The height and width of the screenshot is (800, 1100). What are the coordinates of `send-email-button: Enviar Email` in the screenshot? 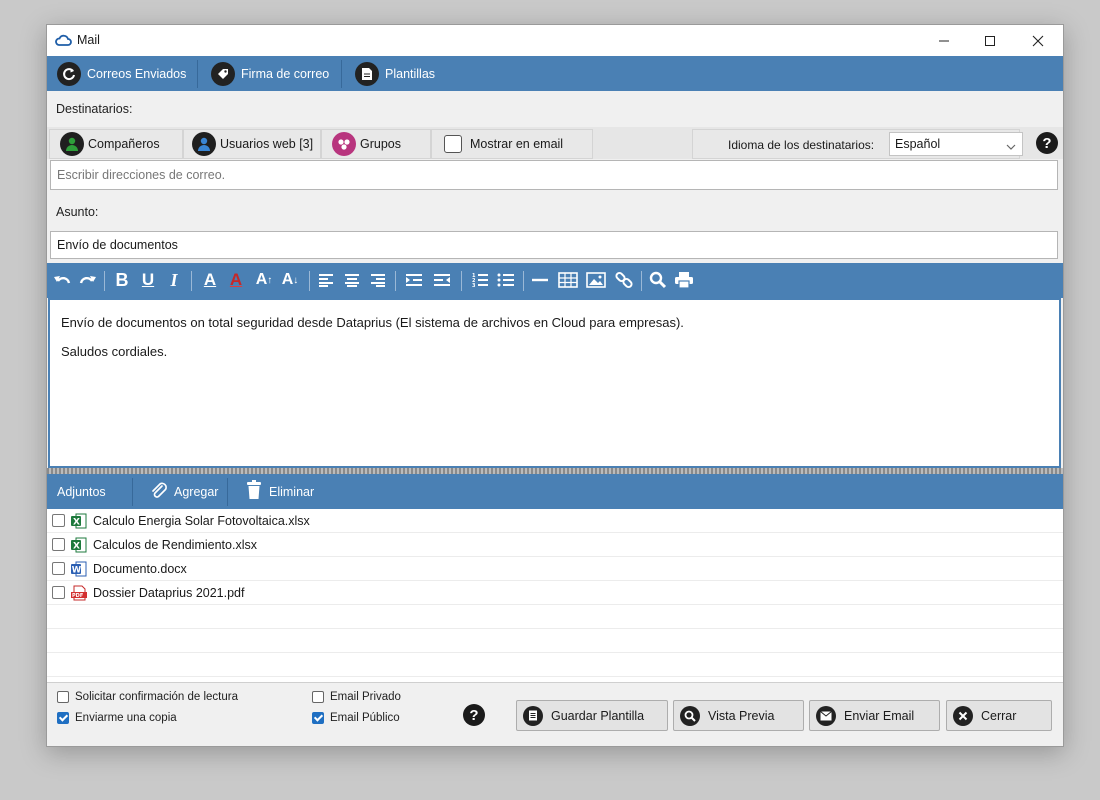 It's located at (874, 715).